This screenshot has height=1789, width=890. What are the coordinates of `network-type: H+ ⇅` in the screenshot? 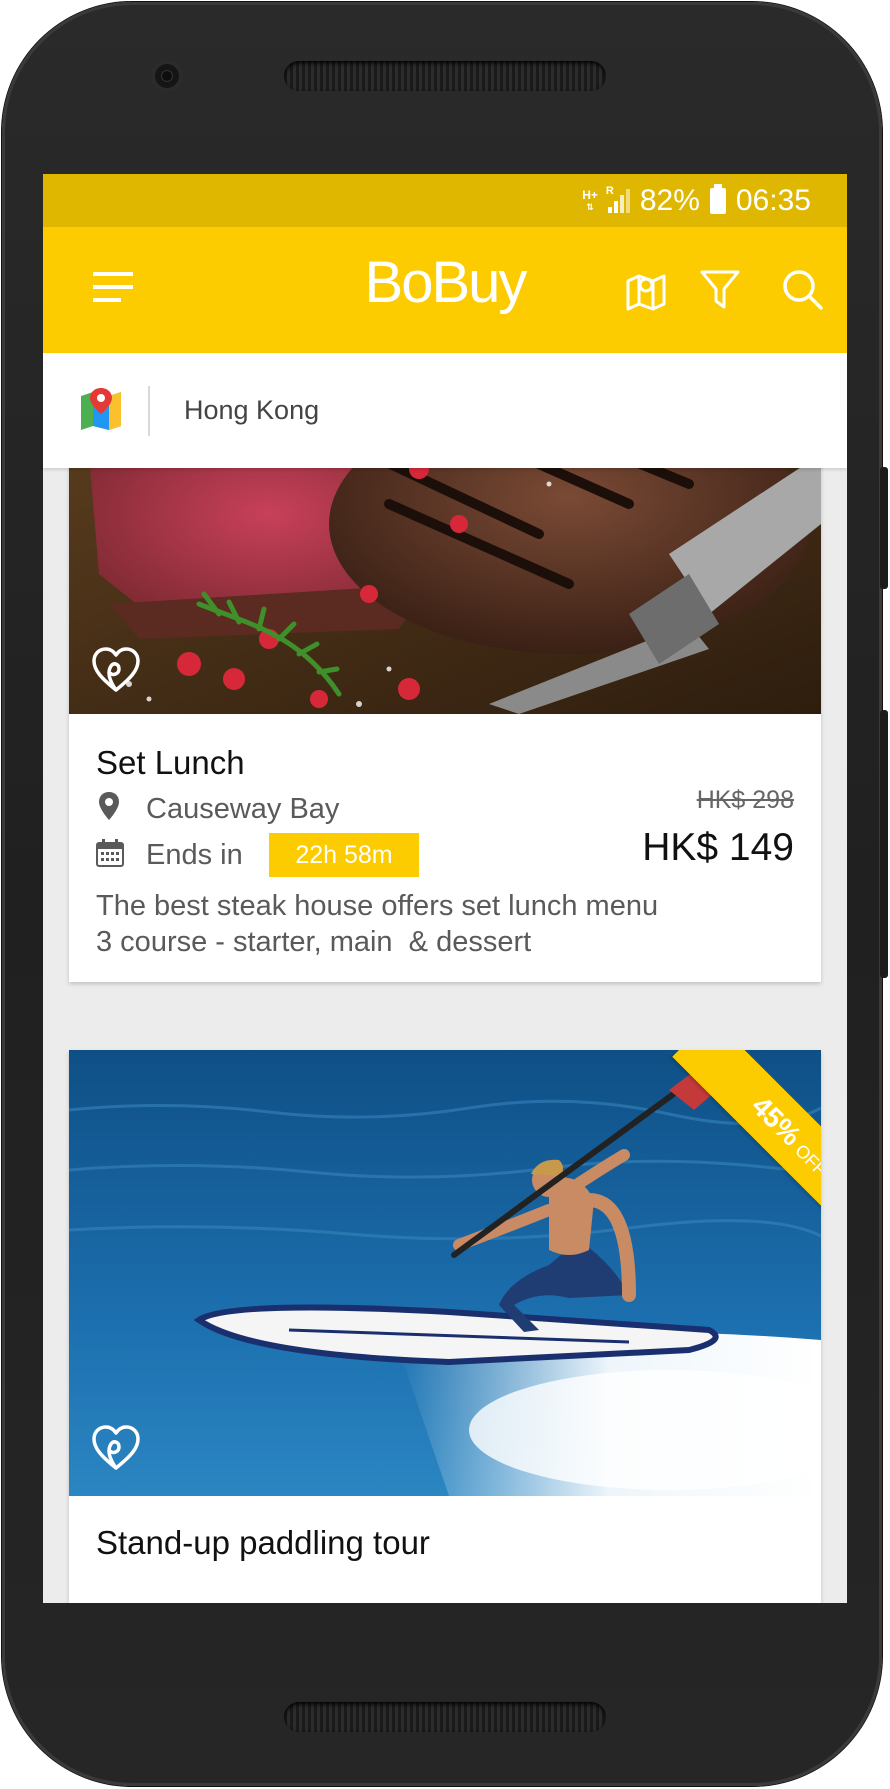 It's located at (590, 200).